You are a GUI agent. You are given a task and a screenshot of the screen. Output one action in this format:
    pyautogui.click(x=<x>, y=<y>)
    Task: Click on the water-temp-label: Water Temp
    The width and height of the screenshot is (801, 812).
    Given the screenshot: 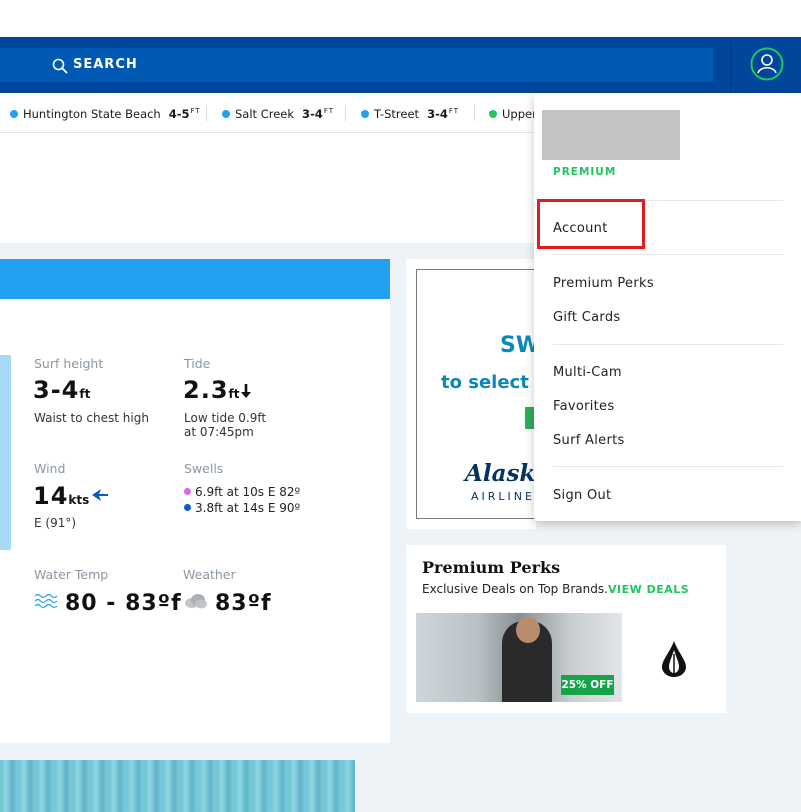 What is the action you would take?
    pyautogui.click(x=71, y=574)
    